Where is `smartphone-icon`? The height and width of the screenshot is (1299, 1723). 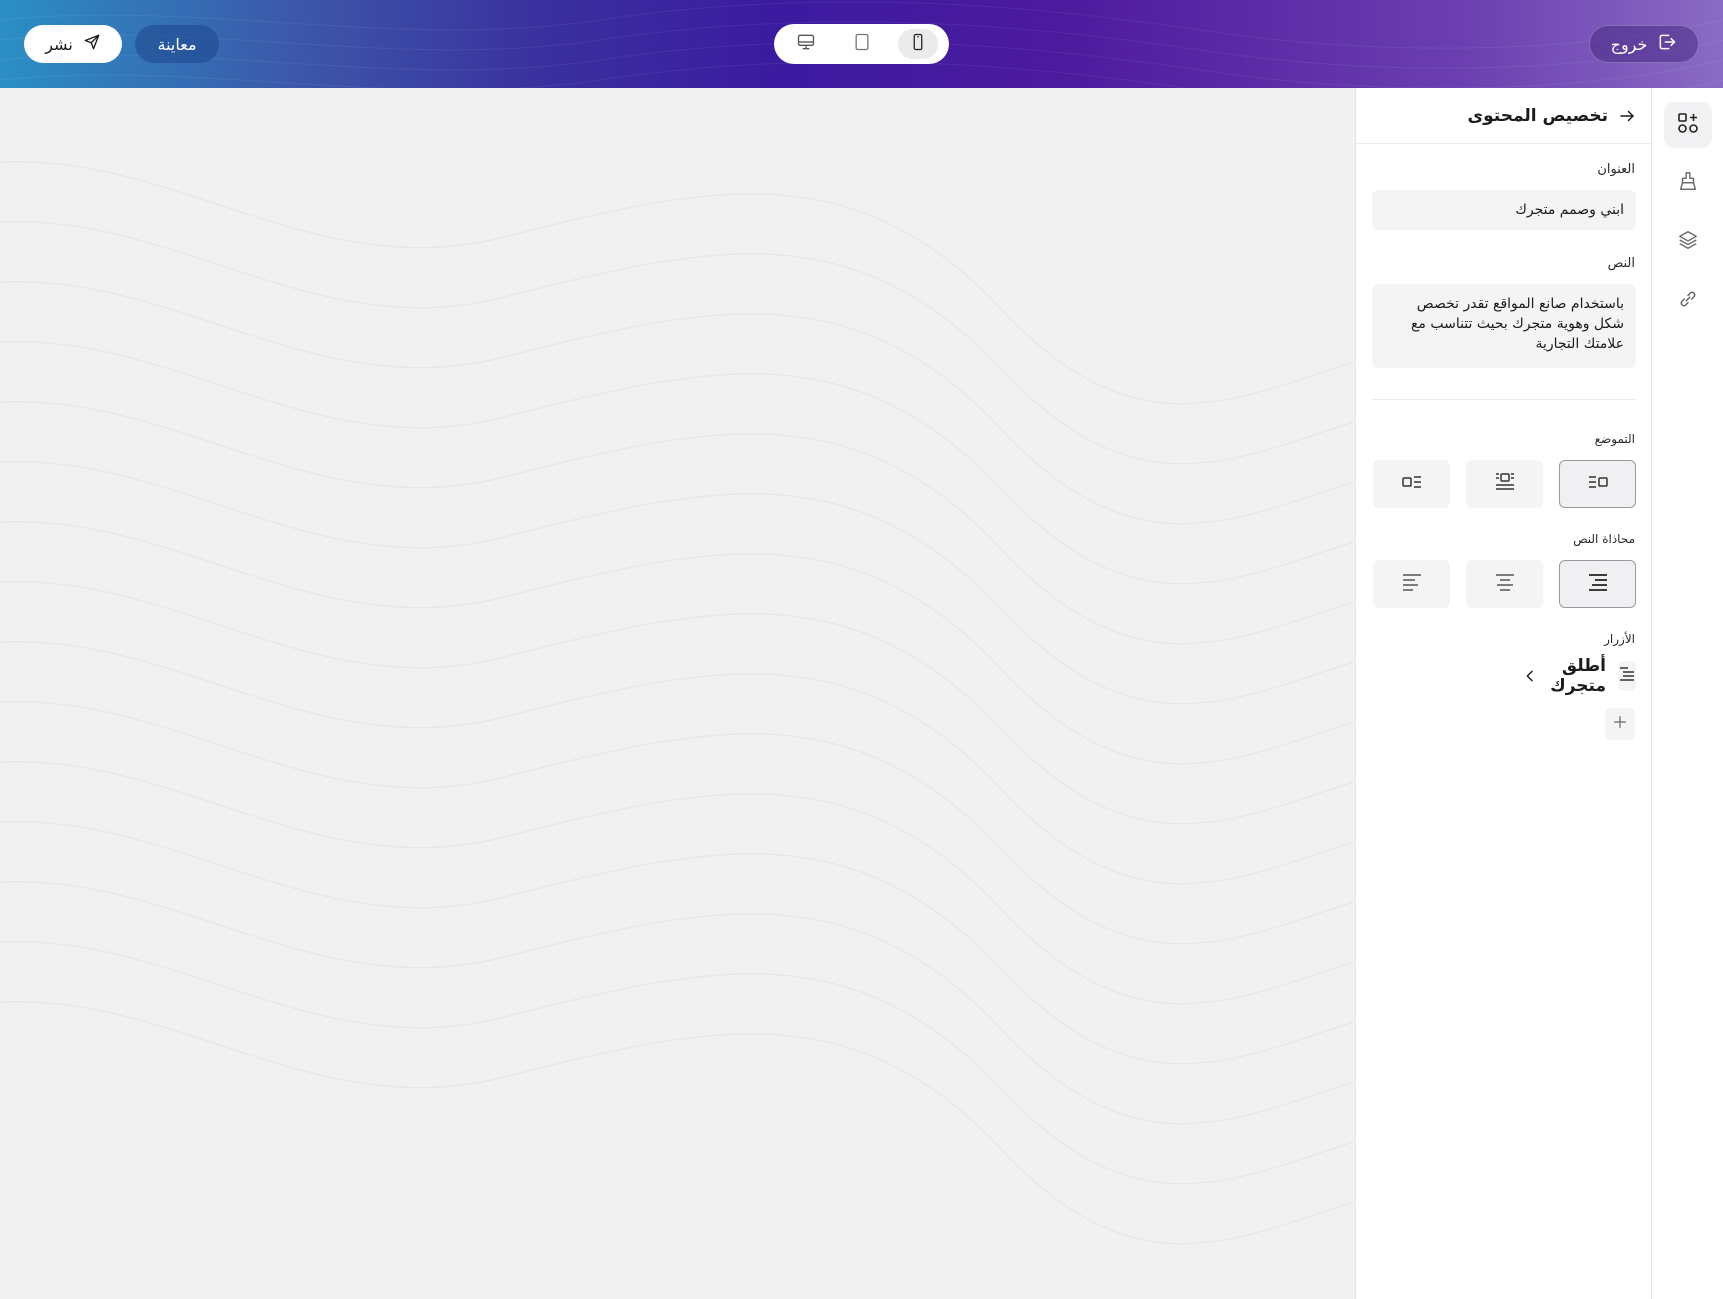 smartphone-icon is located at coordinates (918, 44).